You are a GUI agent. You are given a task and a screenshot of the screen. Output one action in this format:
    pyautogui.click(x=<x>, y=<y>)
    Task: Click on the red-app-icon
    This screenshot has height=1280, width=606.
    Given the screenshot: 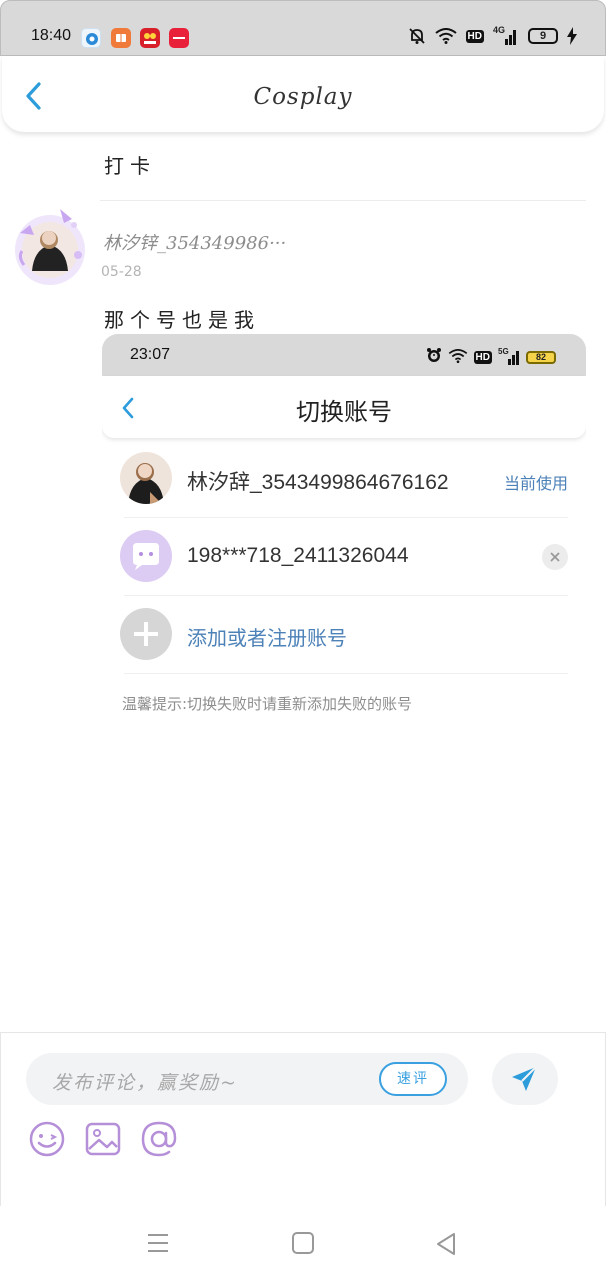 What is the action you would take?
    pyautogui.click(x=179, y=38)
    